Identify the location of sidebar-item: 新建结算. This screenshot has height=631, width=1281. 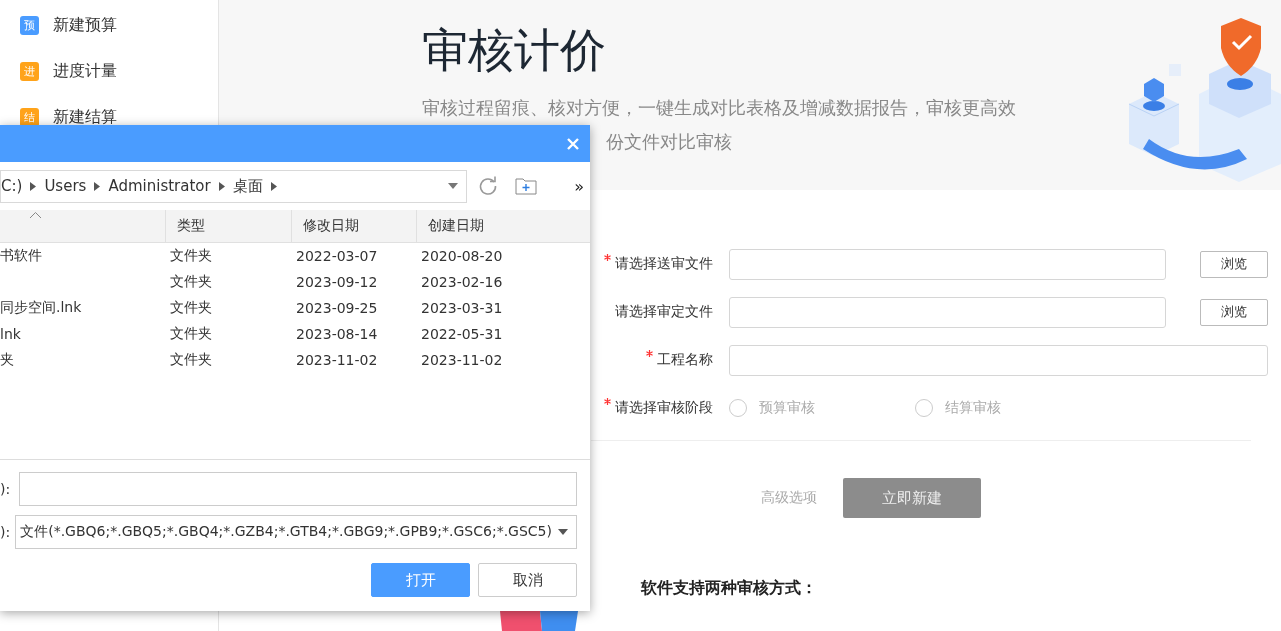
(85, 117).